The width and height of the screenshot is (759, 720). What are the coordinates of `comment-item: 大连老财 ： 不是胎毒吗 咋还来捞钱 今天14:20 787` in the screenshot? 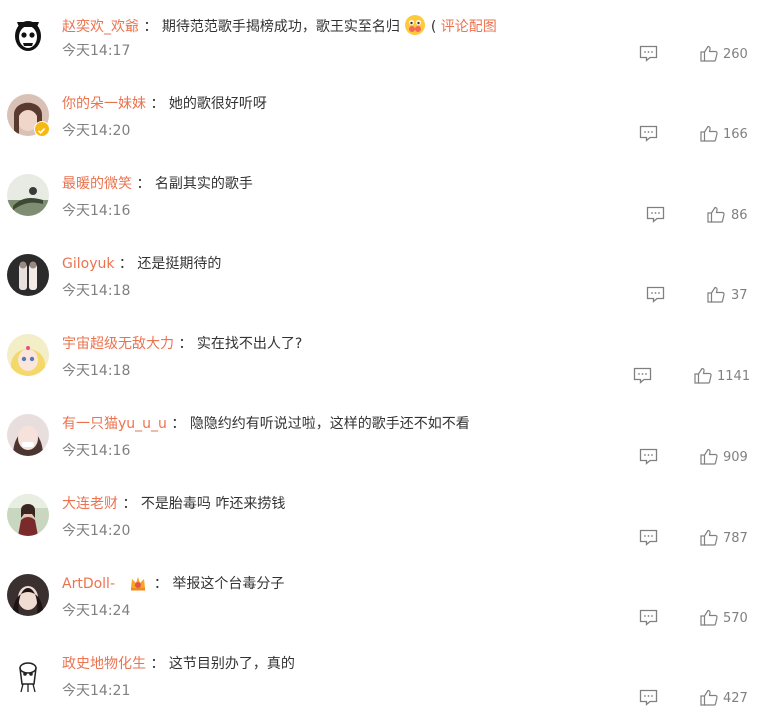 It's located at (379, 520).